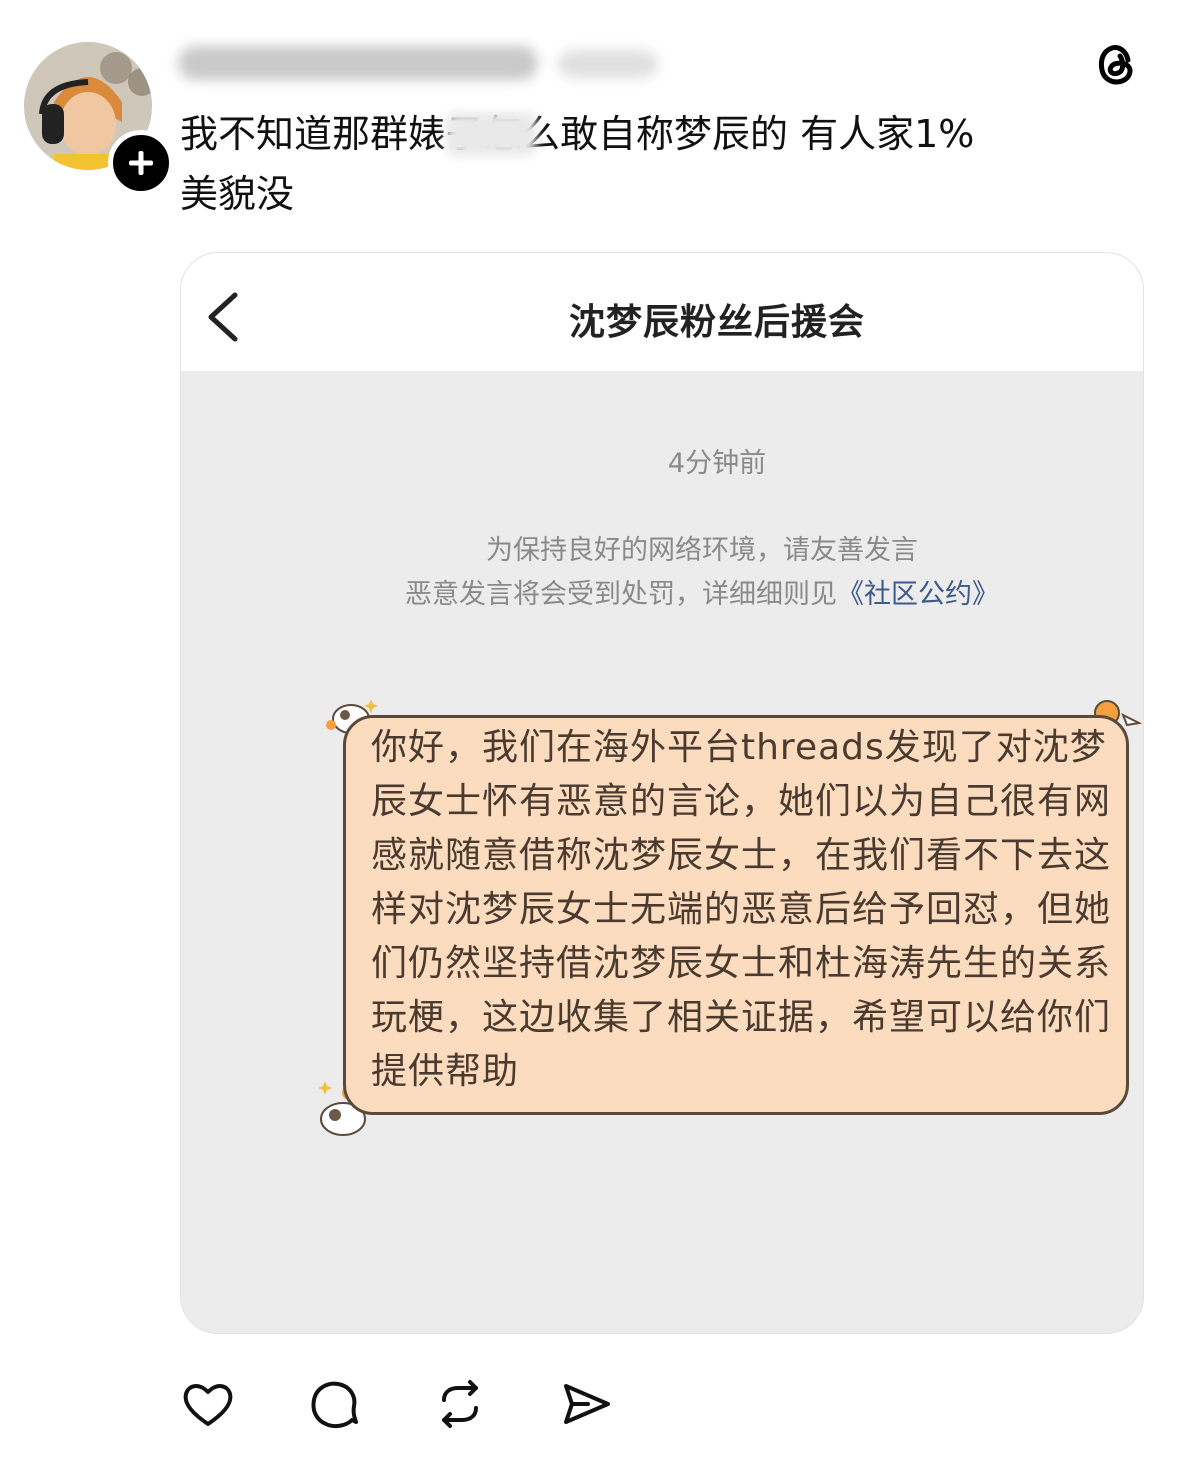  Describe the element at coordinates (586, 1404) in the screenshot. I see `send-icon` at that location.